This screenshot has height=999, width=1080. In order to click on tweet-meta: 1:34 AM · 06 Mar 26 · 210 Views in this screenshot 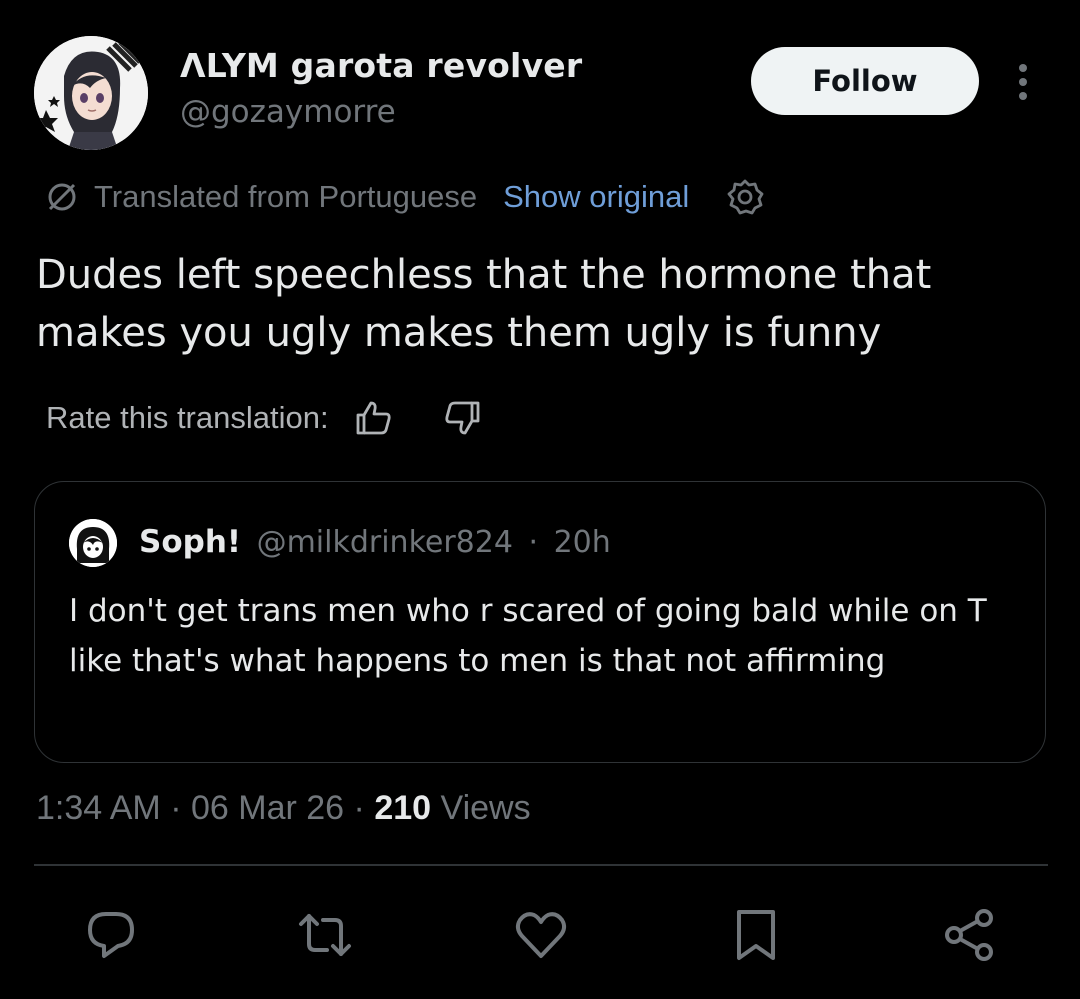, I will do `click(283, 808)`.